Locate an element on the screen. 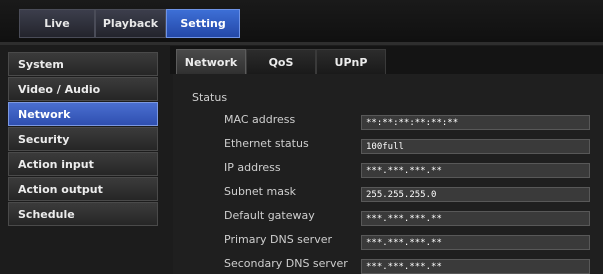 The image size is (603, 274). primary-dns-value: ***.***.***.** is located at coordinates (475, 242).